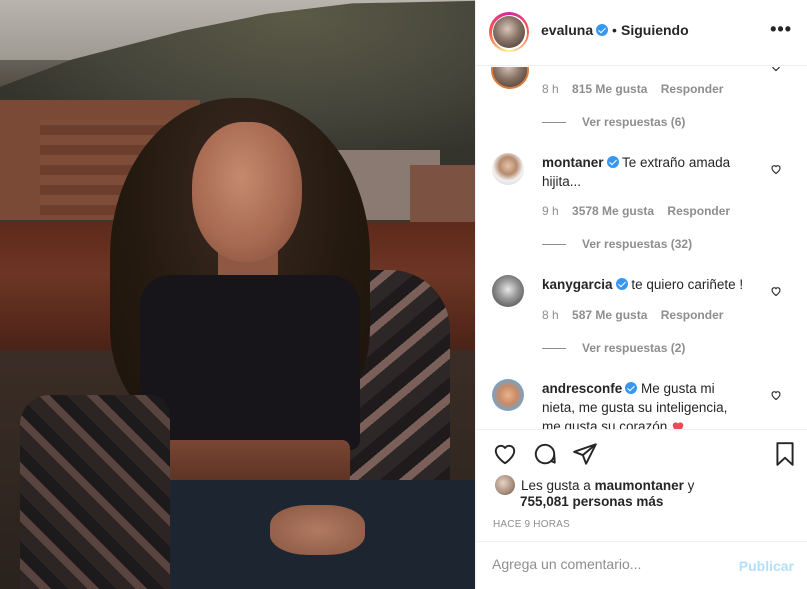 Image resolution: width=807 pixels, height=589 pixels. Describe the element at coordinates (678, 424) in the screenshot. I see `red-heart-icon` at that location.